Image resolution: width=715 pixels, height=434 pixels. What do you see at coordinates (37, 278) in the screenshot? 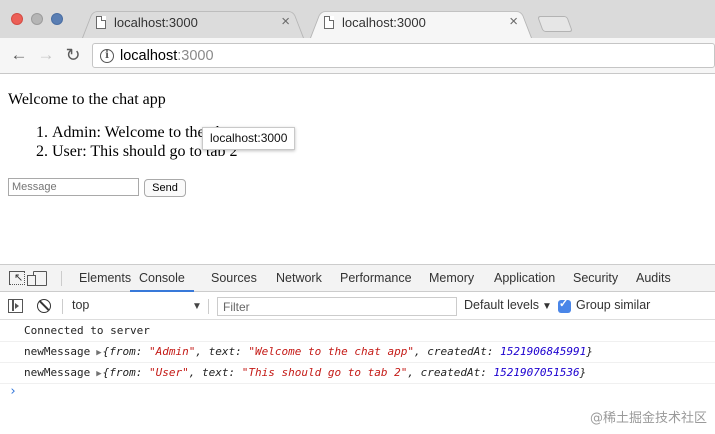
I see `device-toolbar-icon` at bounding box center [37, 278].